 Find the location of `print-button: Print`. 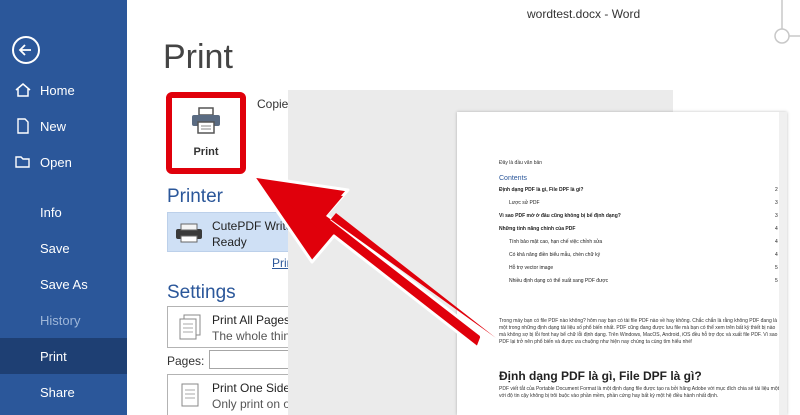

print-button: Print is located at coordinates (206, 133).